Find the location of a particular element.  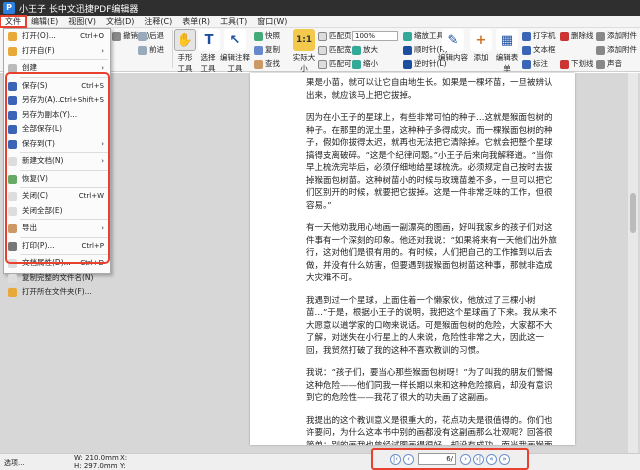

menu-item-open: 打开(O)... Ctrl+O is located at coordinates (57, 36).